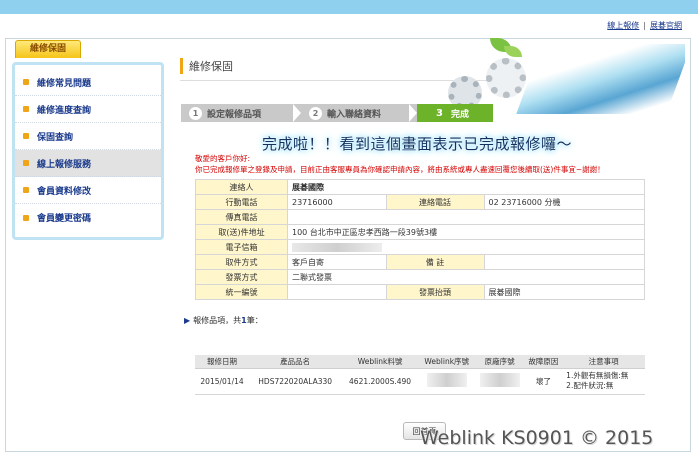 Image resolution: width=698 pixels, height=456 pixels. What do you see at coordinates (466, 247) in the screenshot?
I see `email-value` at bounding box center [466, 247].